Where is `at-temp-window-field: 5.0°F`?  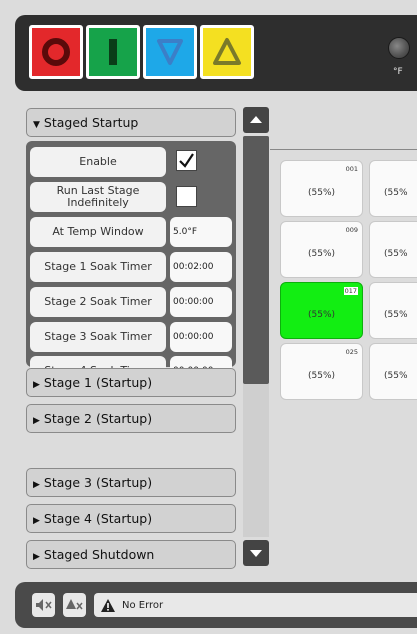 at-temp-window-field: 5.0°F is located at coordinates (201, 232).